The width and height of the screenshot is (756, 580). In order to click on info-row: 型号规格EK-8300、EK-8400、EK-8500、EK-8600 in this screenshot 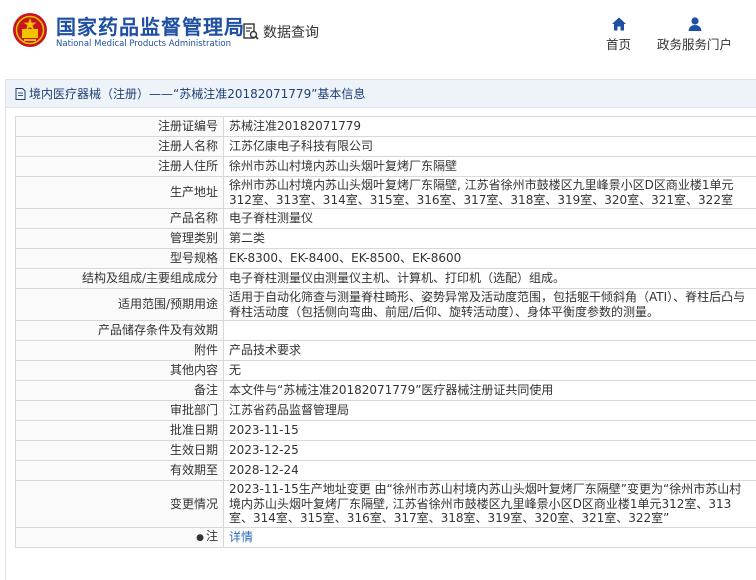, I will do `click(386, 259)`.